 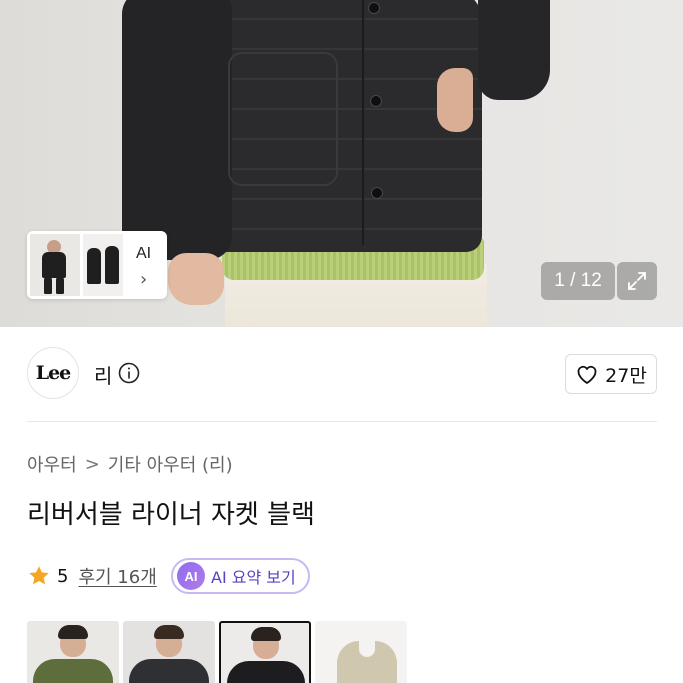 What do you see at coordinates (191, 576) in the screenshot?
I see `ai-badge-icon: AI` at bounding box center [191, 576].